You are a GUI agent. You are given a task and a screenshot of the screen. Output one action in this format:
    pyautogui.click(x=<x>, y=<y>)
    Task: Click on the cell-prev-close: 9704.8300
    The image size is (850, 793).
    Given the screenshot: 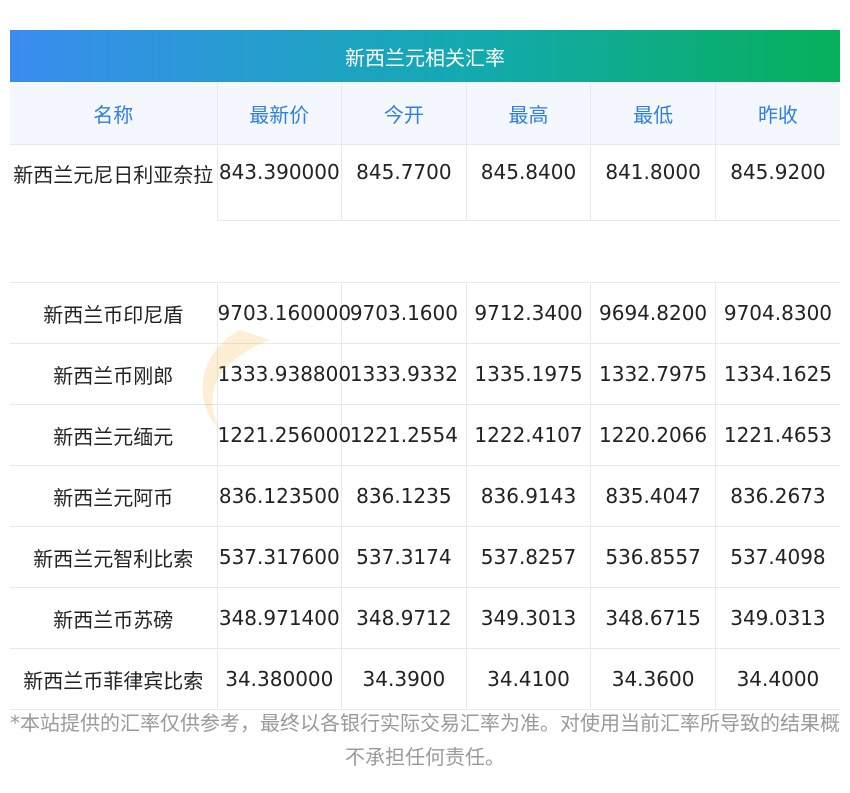 What is the action you would take?
    pyautogui.click(x=777, y=313)
    